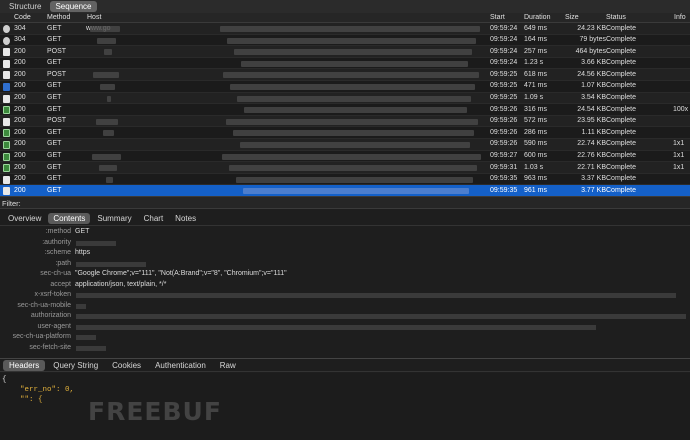 The width and height of the screenshot is (690, 440). I want to click on table-row: 200 GET 09:59:27 600 ms 22.76 KB Complete 1x1, so click(345, 156).